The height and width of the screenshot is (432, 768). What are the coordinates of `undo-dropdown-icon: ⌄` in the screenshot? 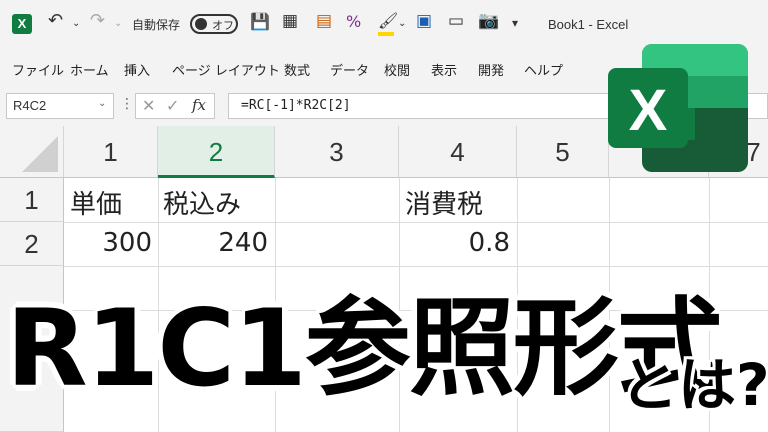 It's located at (76, 23).